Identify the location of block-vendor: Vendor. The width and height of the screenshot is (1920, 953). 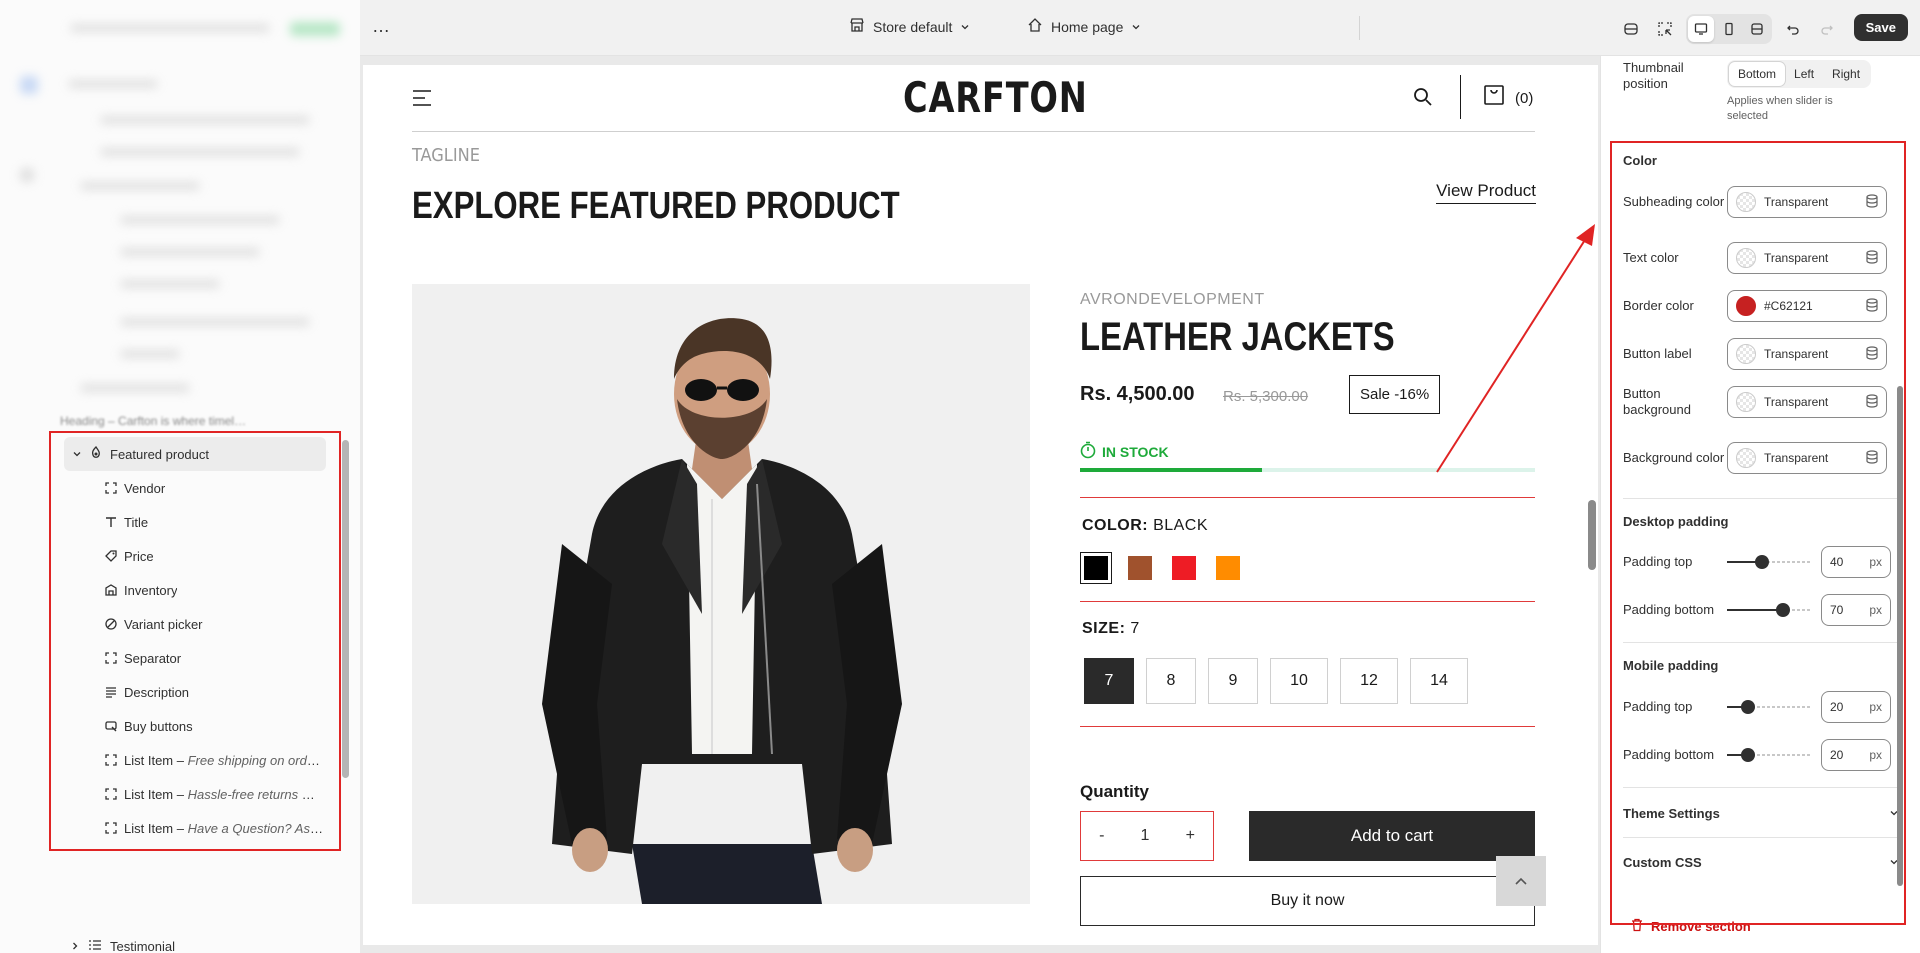
(195, 488).